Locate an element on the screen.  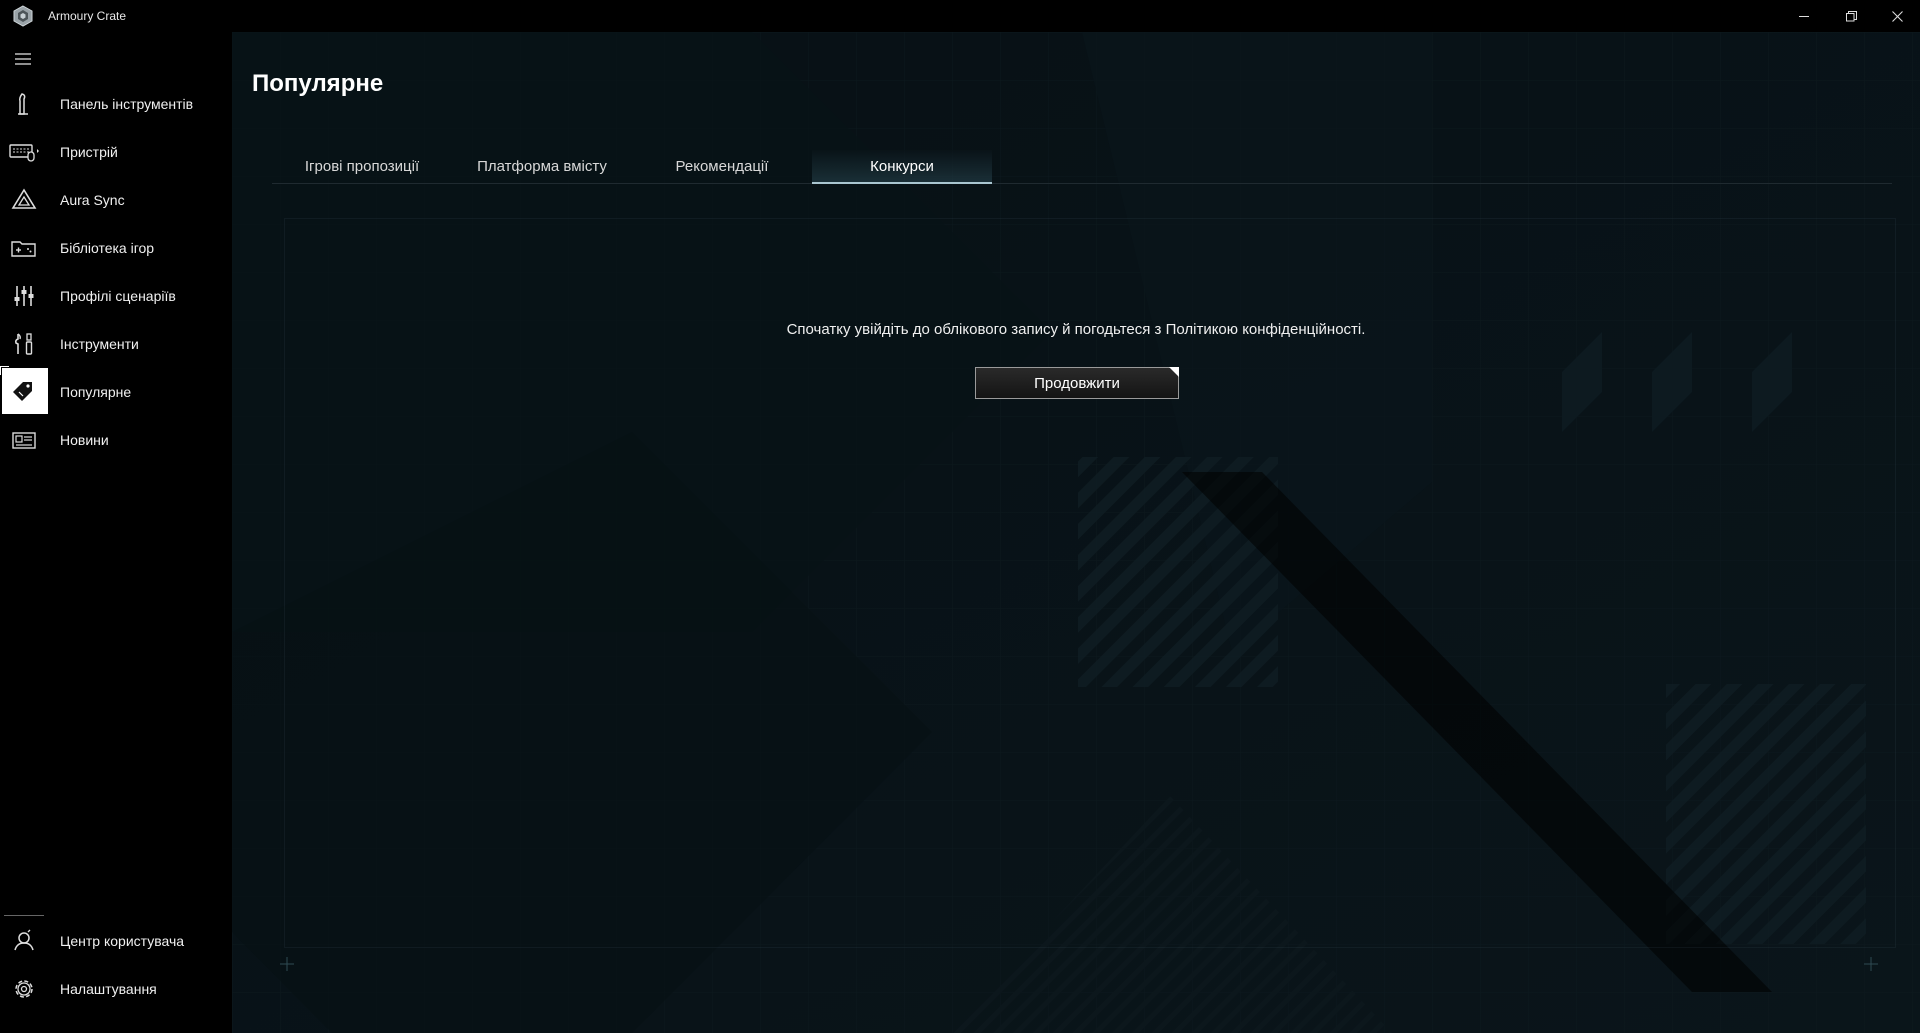
continue-button: Продовжити is located at coordinates (1077, 383).